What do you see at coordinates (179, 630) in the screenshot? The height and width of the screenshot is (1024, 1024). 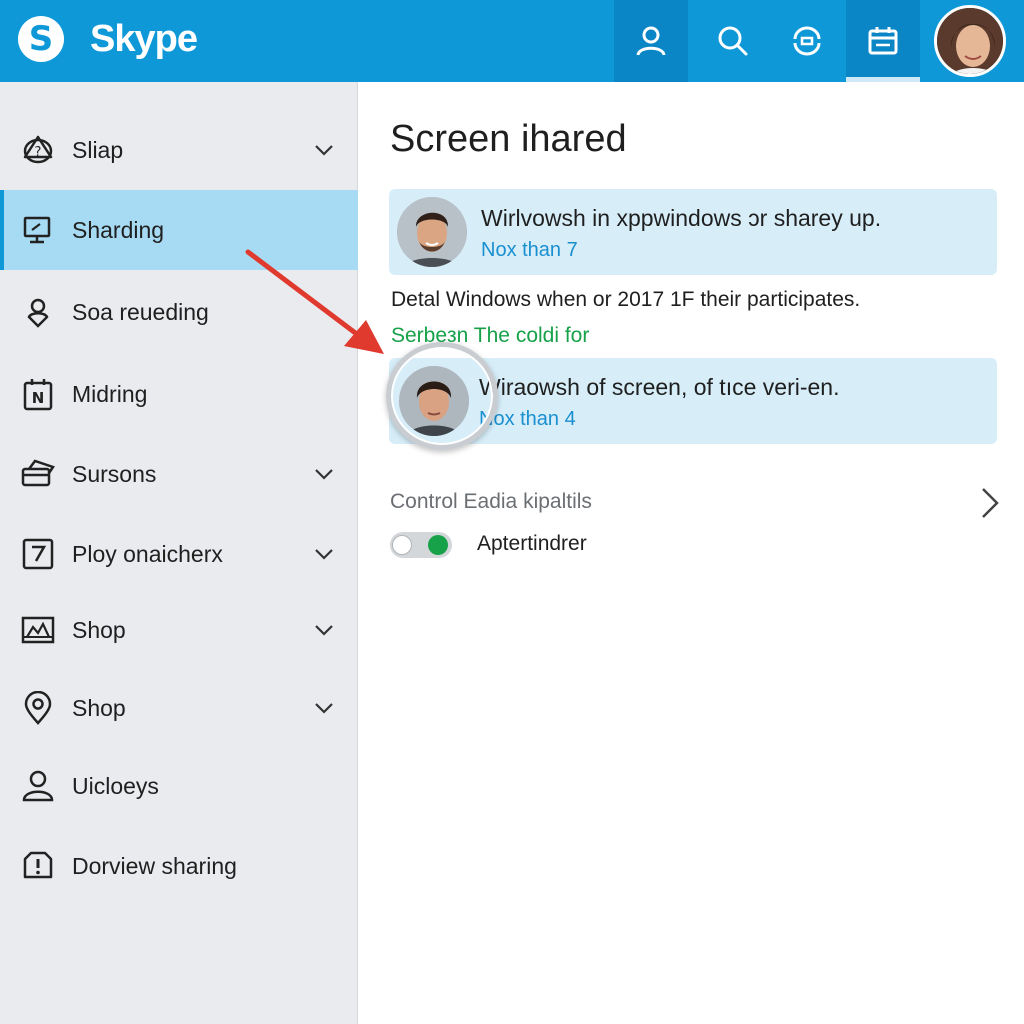 I see `sidebar-item-shop: Shop` at bounding box center [179, 630].